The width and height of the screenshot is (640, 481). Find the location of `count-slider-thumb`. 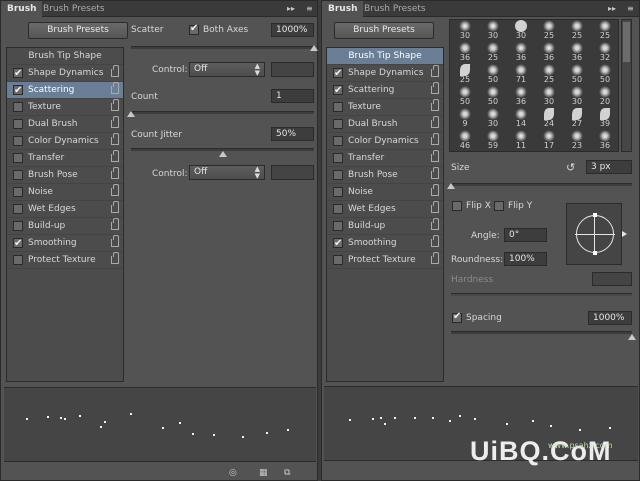

count-slider-thumb is located at coordinates (131, 114).